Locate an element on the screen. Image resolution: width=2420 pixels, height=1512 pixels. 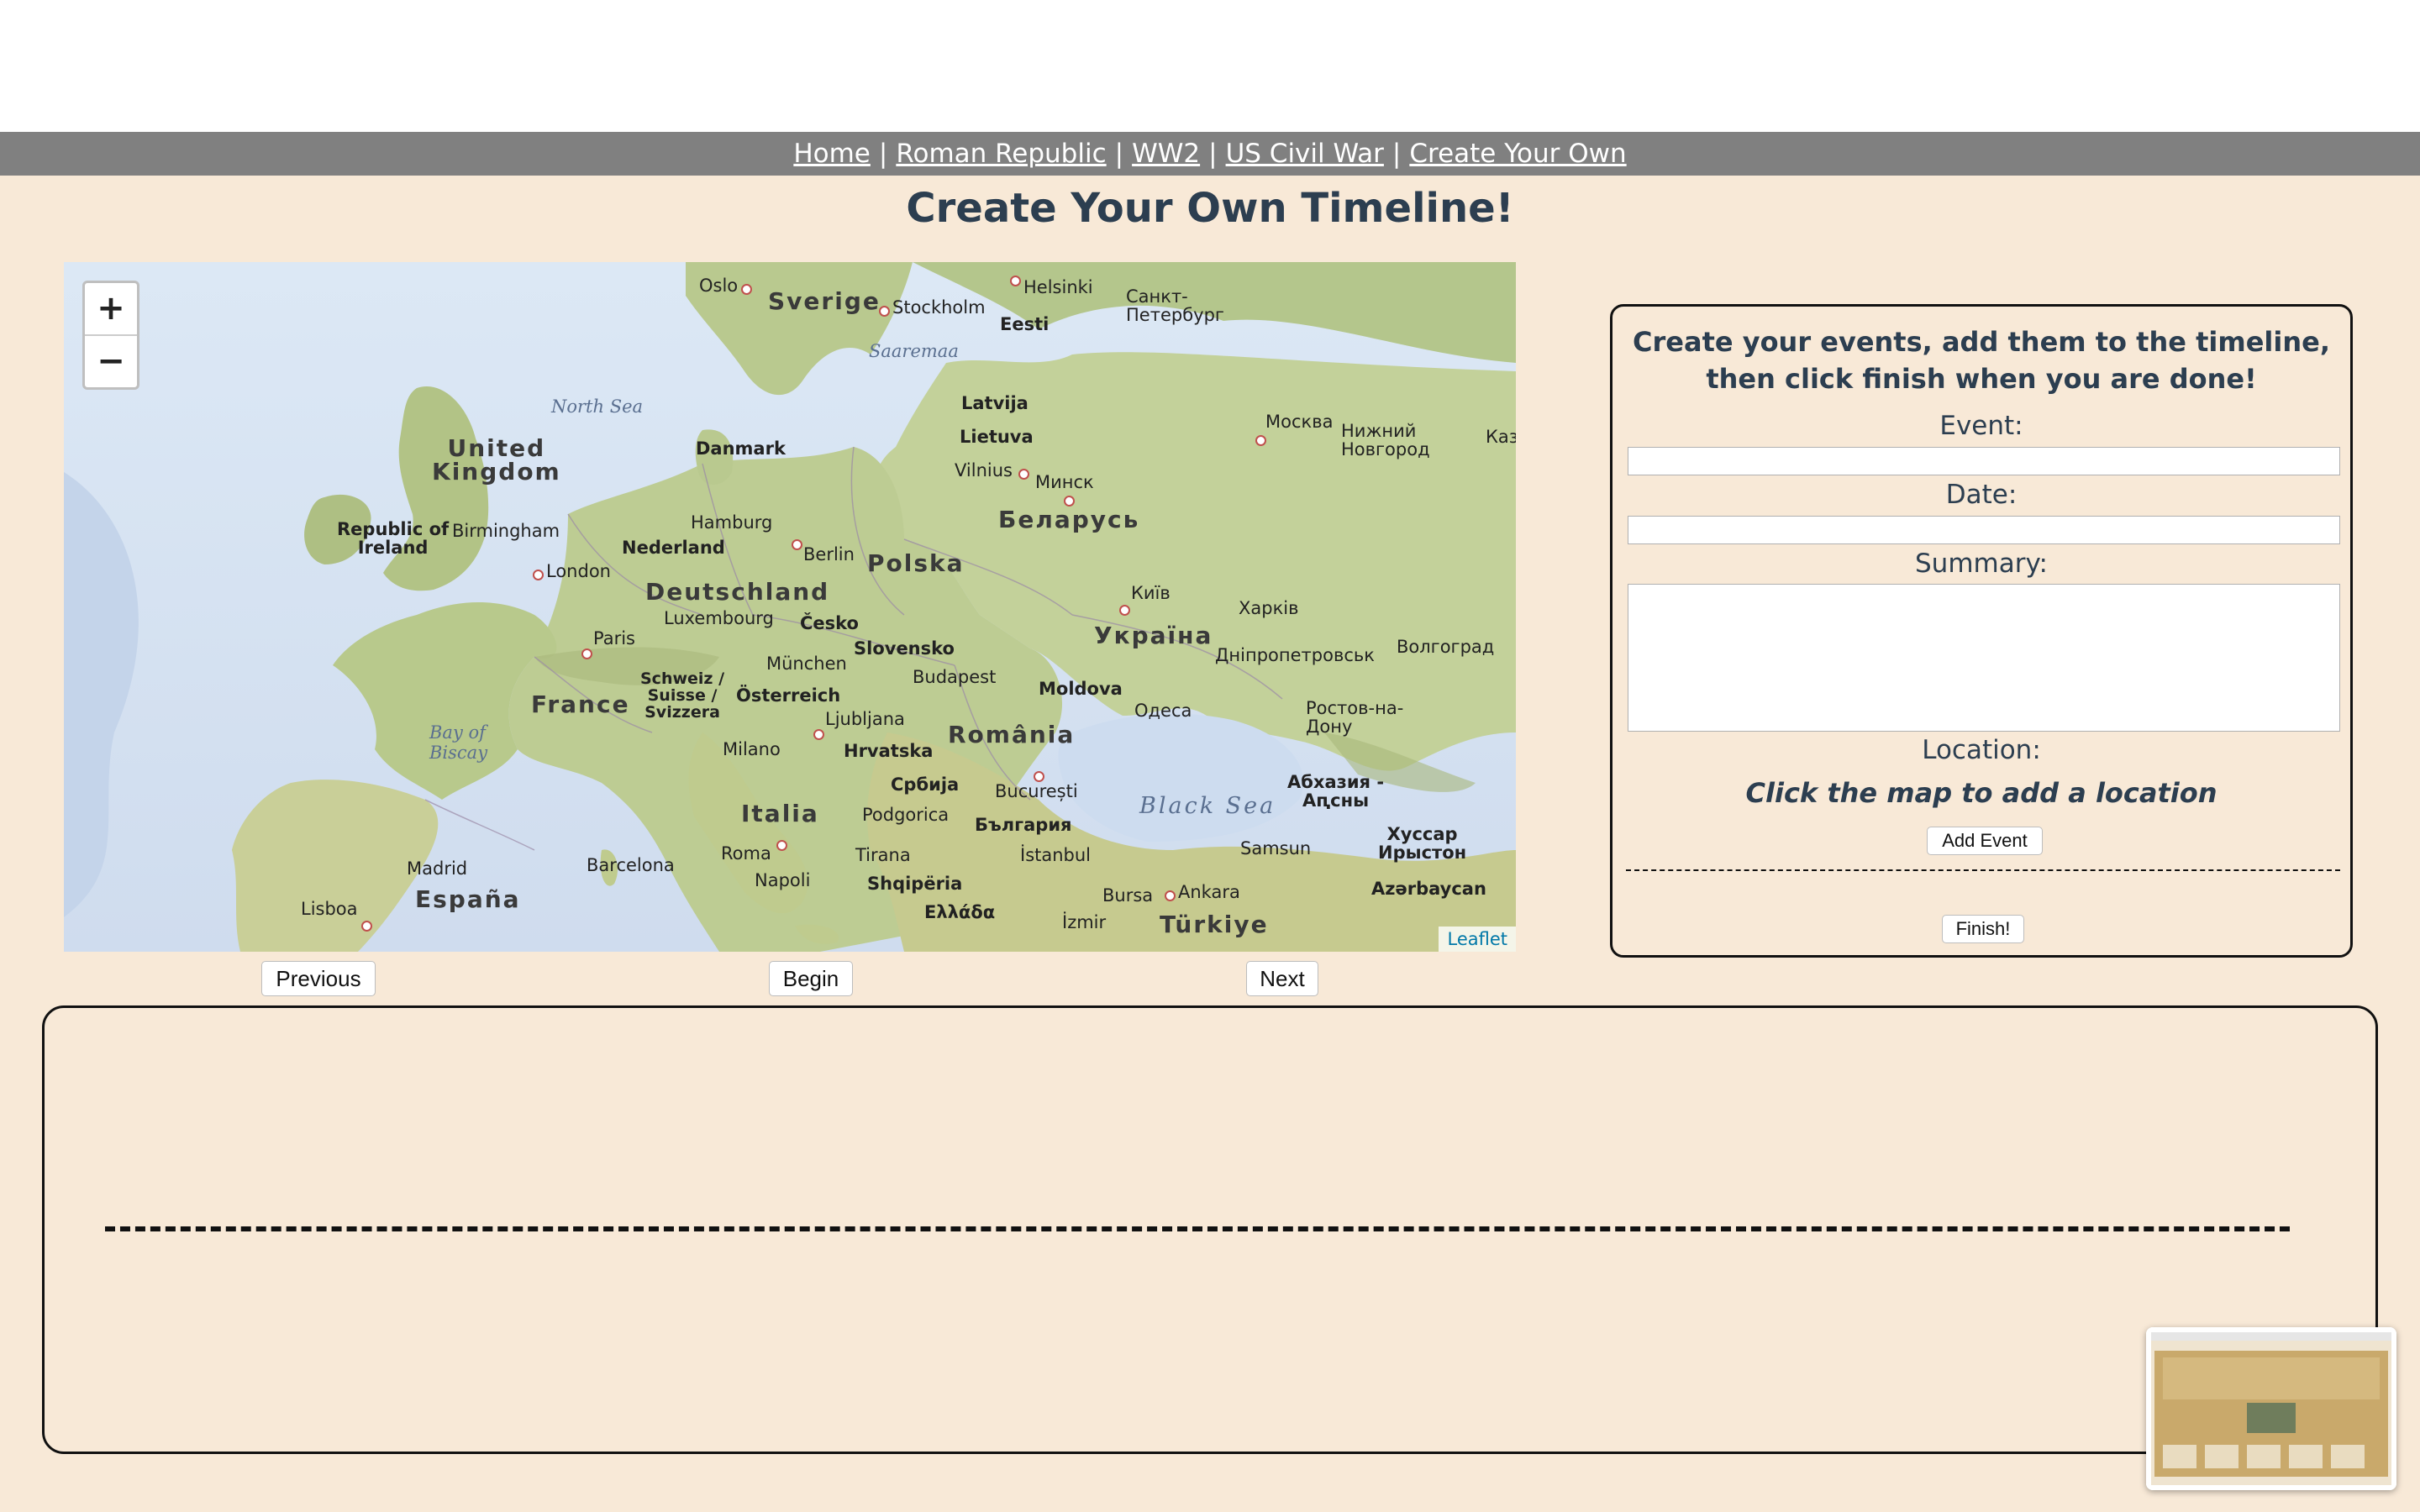
map-label-moskva: Москва is located at coordinates (1299, 422).